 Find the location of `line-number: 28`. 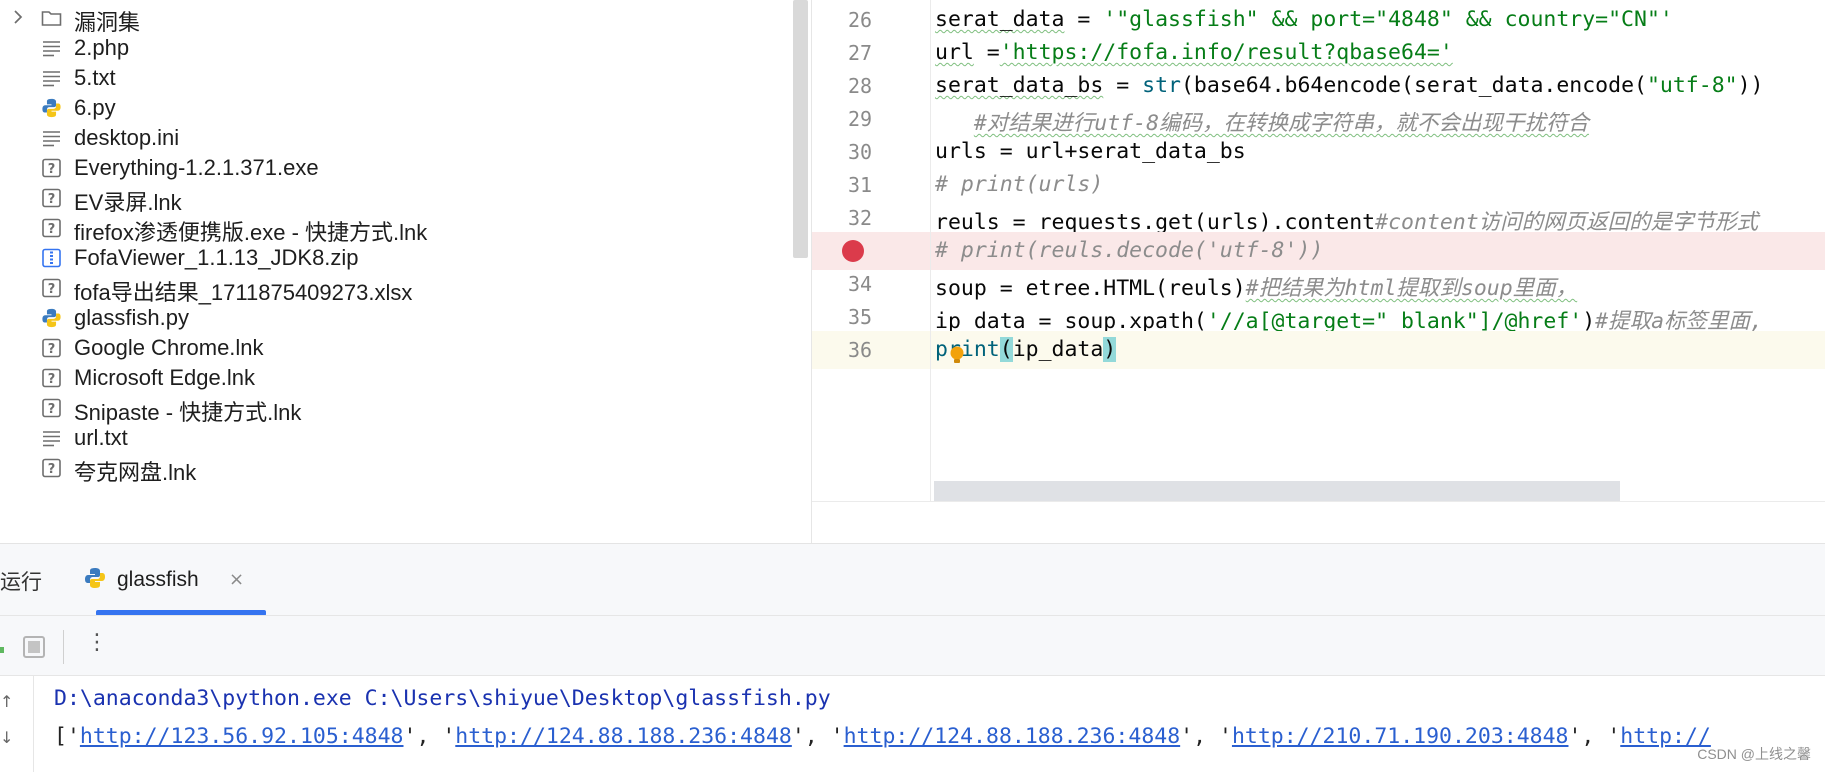

line-number: 28 is located at coordinates (860, 86).